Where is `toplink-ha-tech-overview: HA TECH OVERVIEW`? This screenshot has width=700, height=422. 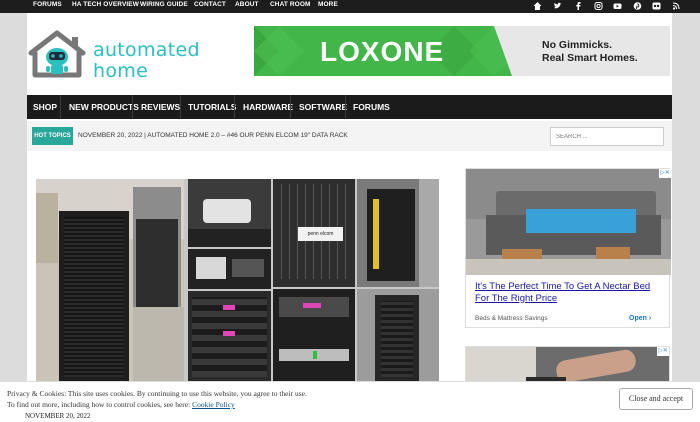 toplink-ha-tech-overview: HA TECH OVERVIEW is located at coordinates (105, 4).